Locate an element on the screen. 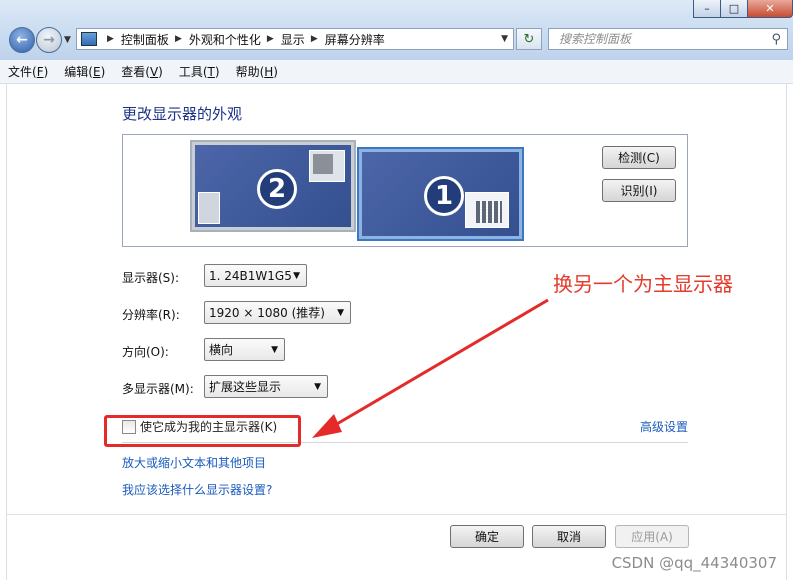 The width and height of the screenshot is (793, 580). forward-arrow-icon: → is located at coordinates (49, 40).